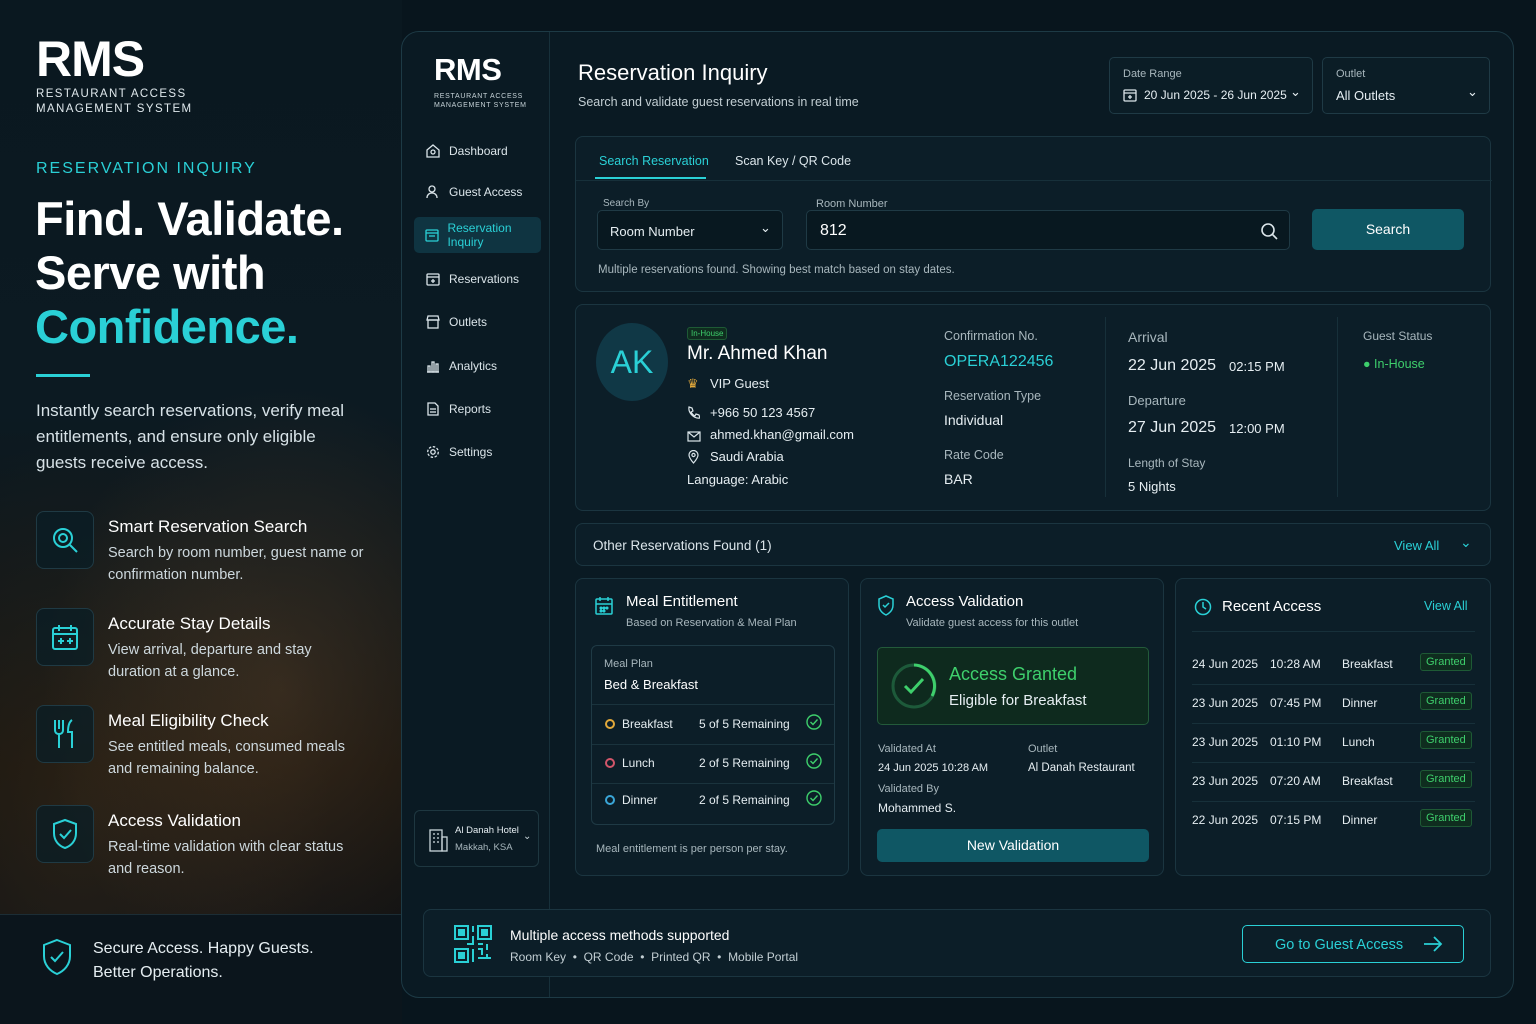 This screenshot has width=1536, height=1024. Describe the element at coordinates (1048, 230) in the screenshot. I see `room-number-input: 812` at that location.